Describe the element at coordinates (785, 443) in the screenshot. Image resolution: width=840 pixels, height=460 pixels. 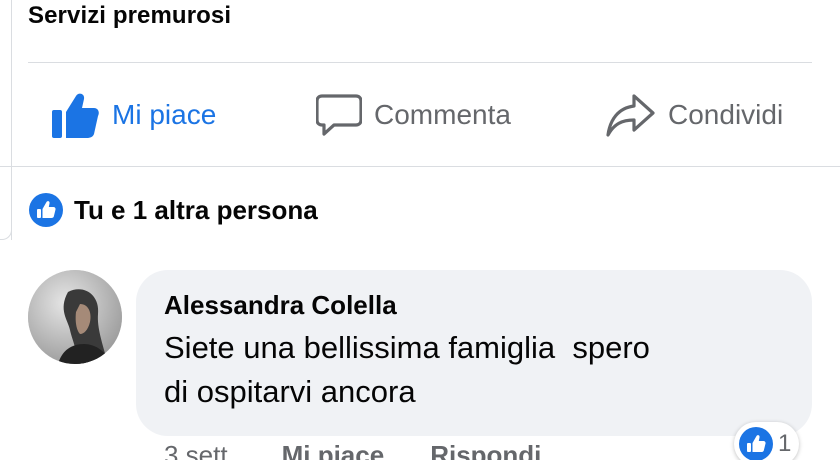
I see `comment-reaction-count: 1` at that location.